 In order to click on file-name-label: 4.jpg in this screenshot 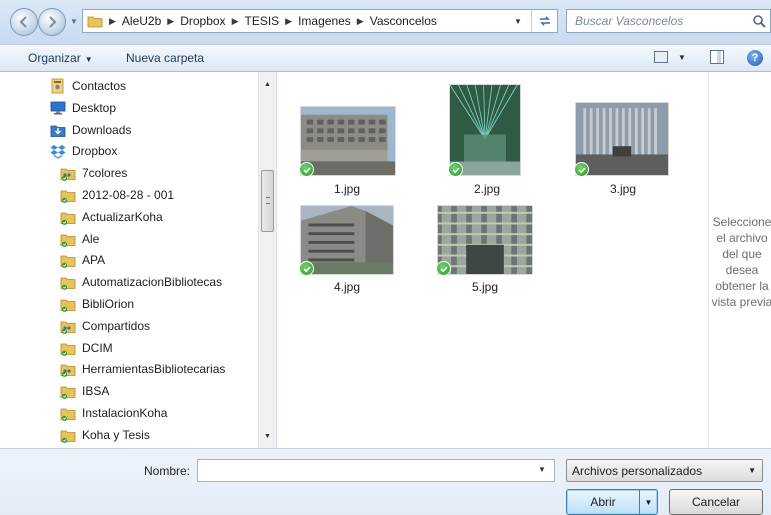, I will do `click(347, 287)`.